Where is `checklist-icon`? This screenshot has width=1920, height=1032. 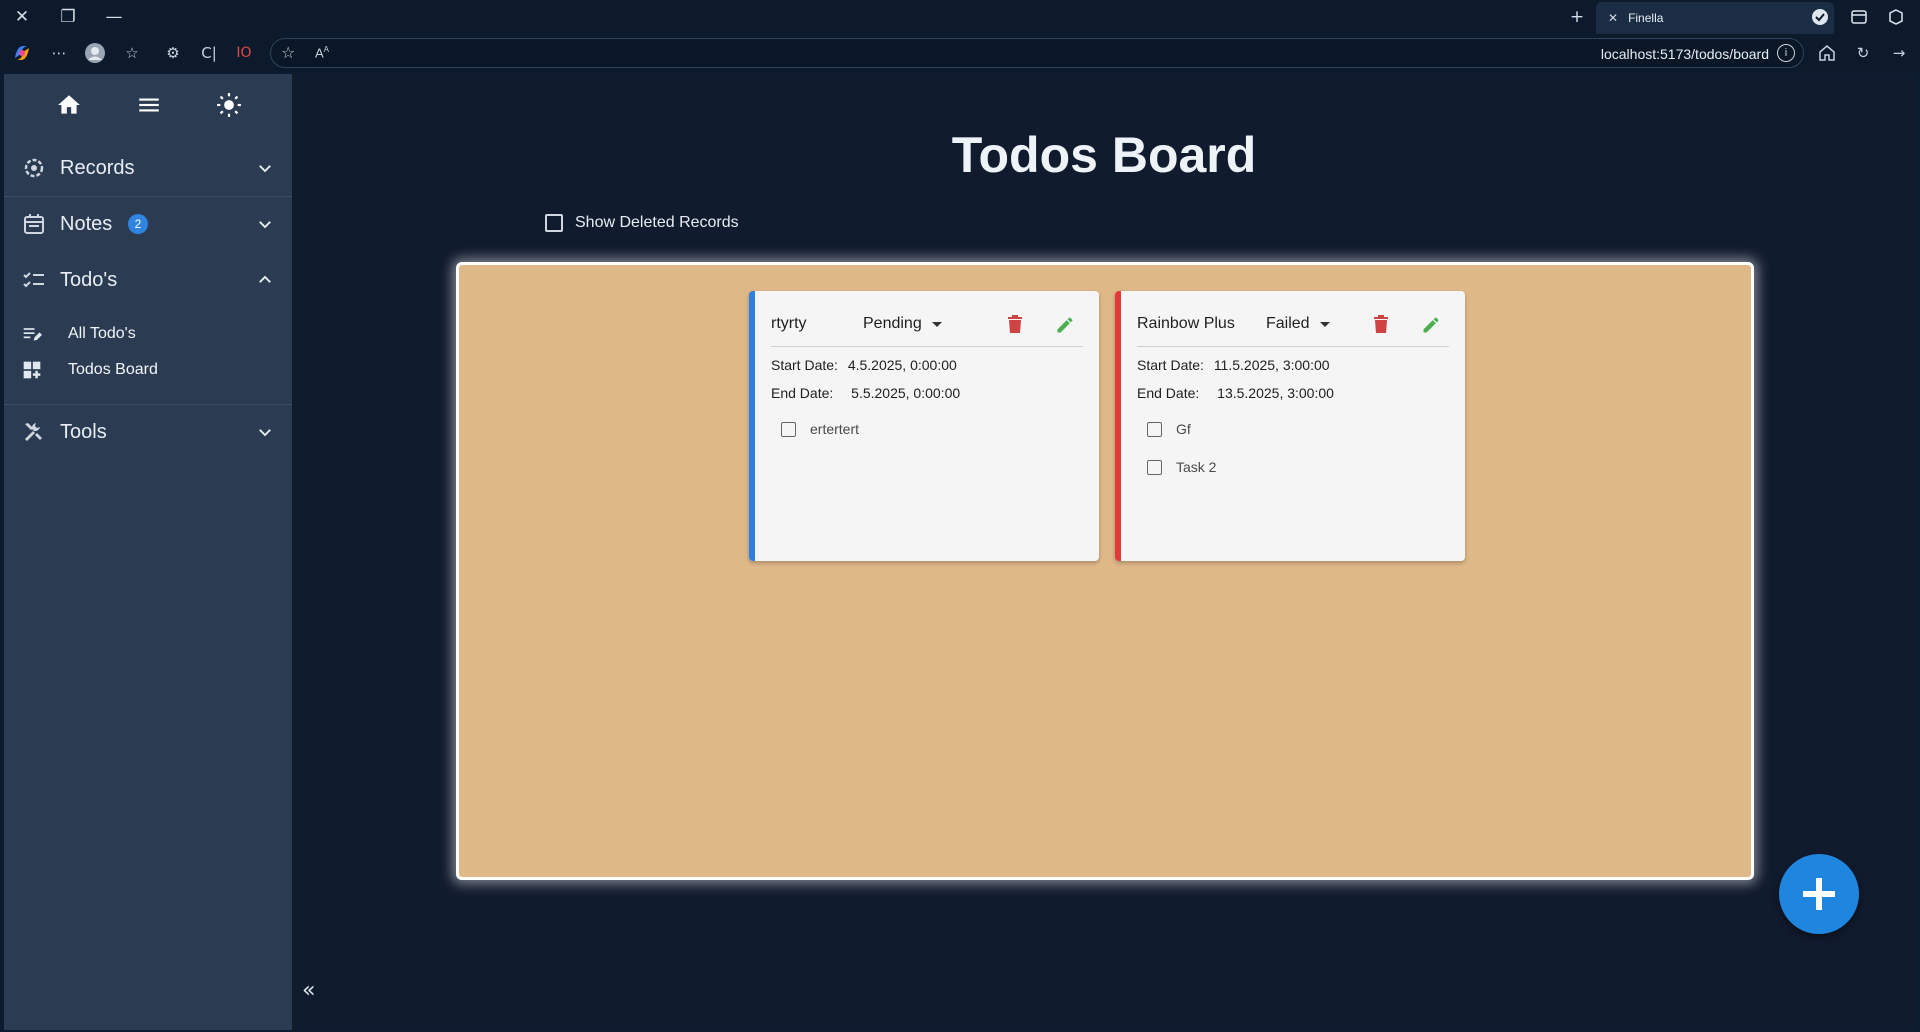 checklist-icon is located at coordinates (34, 280).